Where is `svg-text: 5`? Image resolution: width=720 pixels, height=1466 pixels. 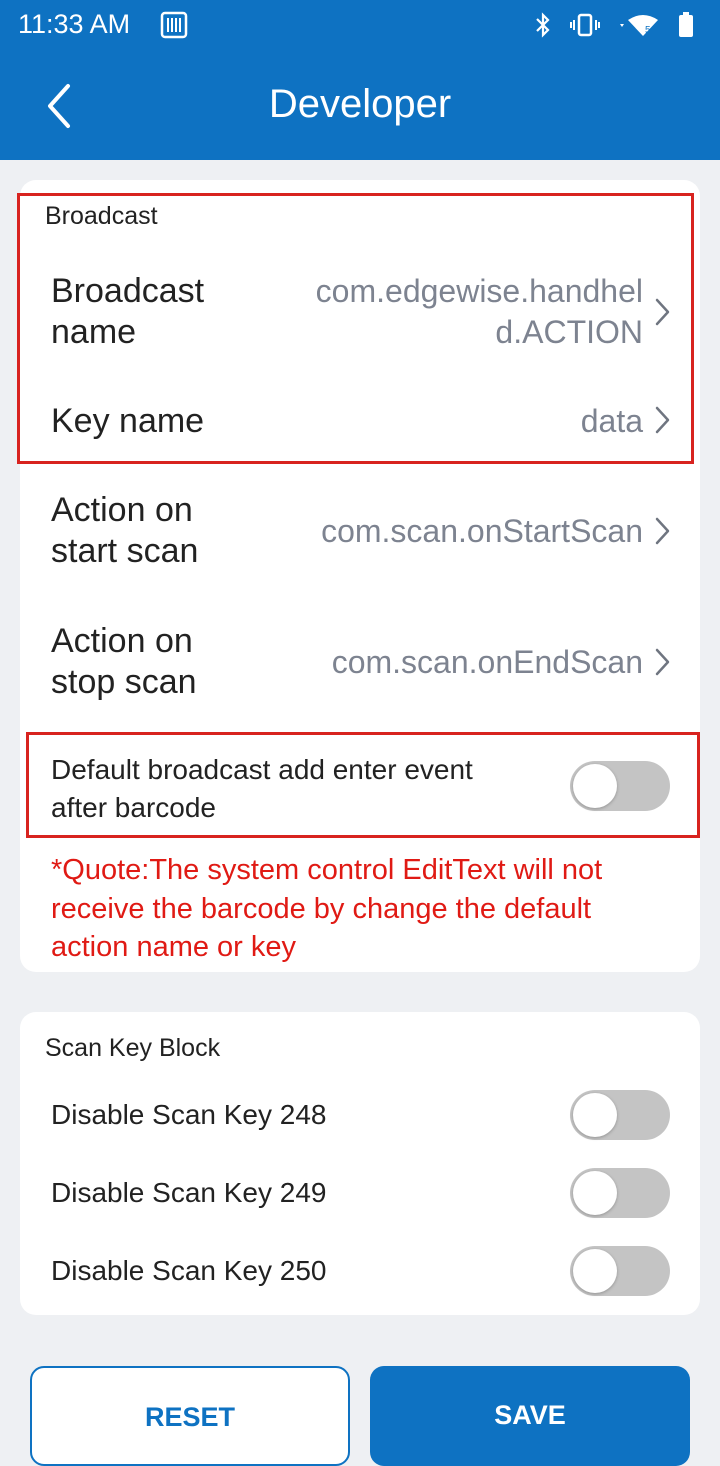 svg-text: 5 is located at coordinates (648, 30).